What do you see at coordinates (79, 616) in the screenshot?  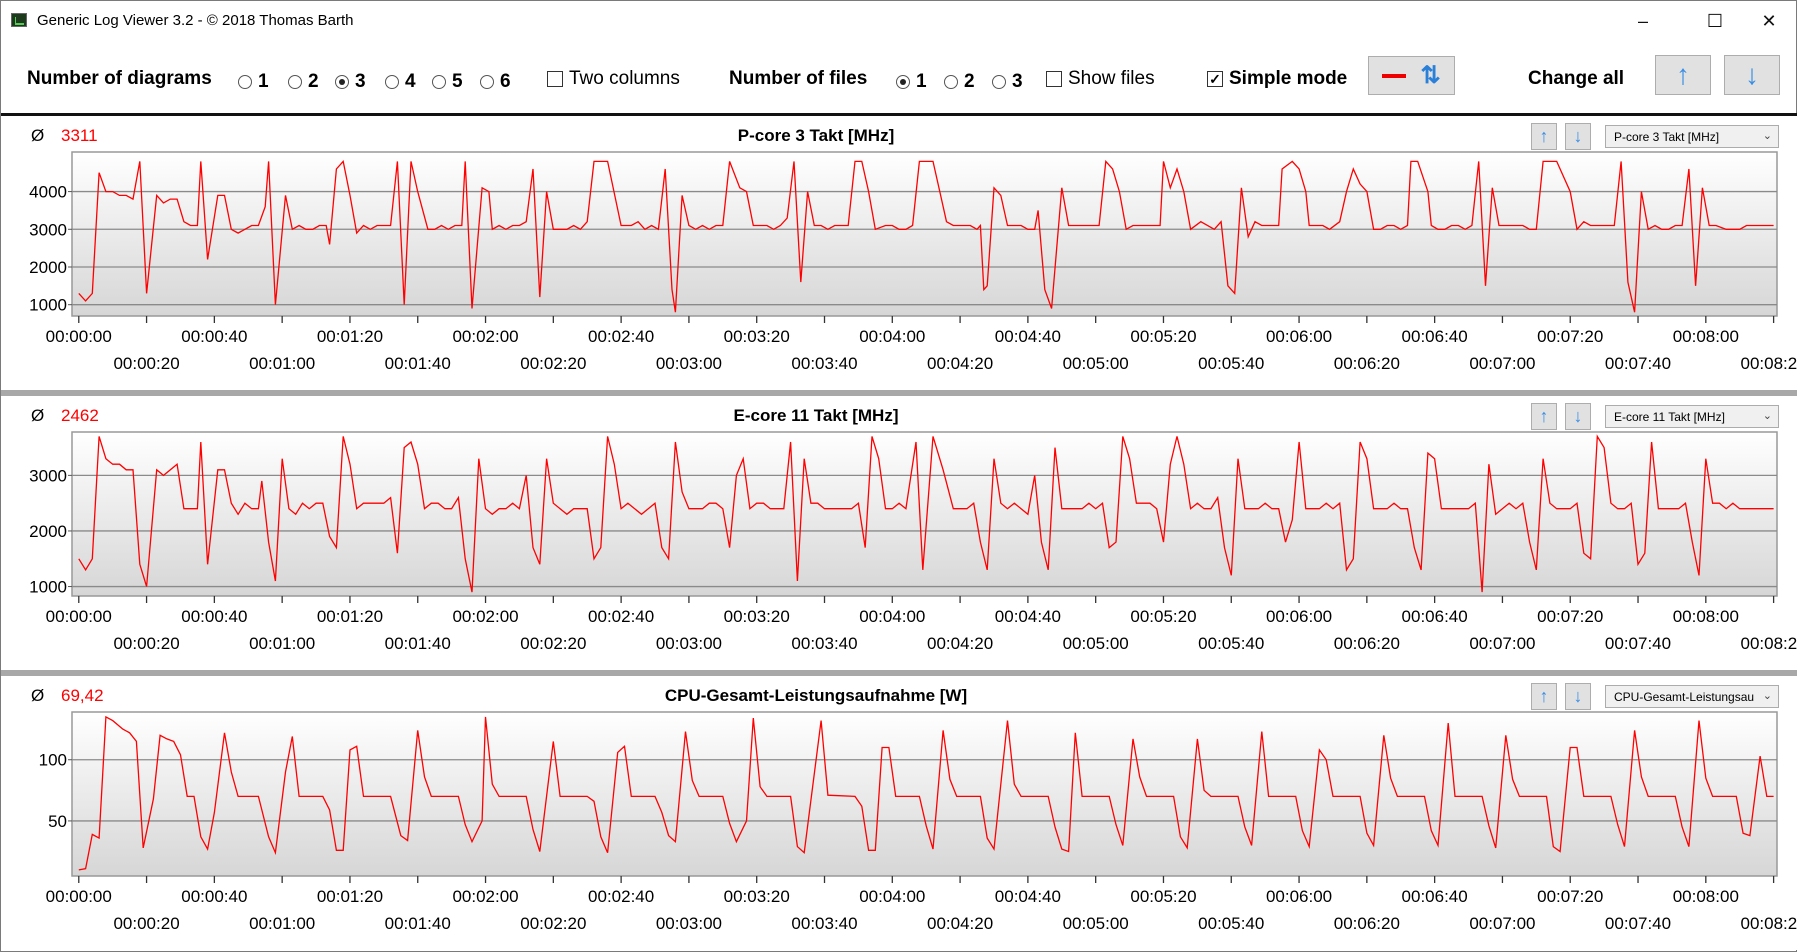 I see `x-tick-label: 00:00:00` at bounding box center [79, 616].